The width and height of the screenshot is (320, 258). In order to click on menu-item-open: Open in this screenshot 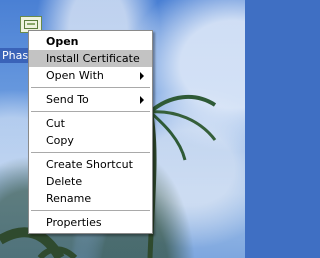, I will do `click(90, 41)`.